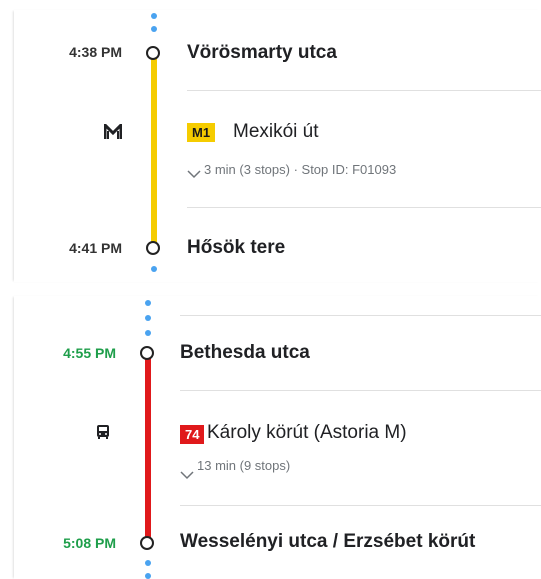 This screenshot has width=541, height=579. Describe the element at coordinates (103, 434) in the screenshot. I see `bus-icon` at that location.